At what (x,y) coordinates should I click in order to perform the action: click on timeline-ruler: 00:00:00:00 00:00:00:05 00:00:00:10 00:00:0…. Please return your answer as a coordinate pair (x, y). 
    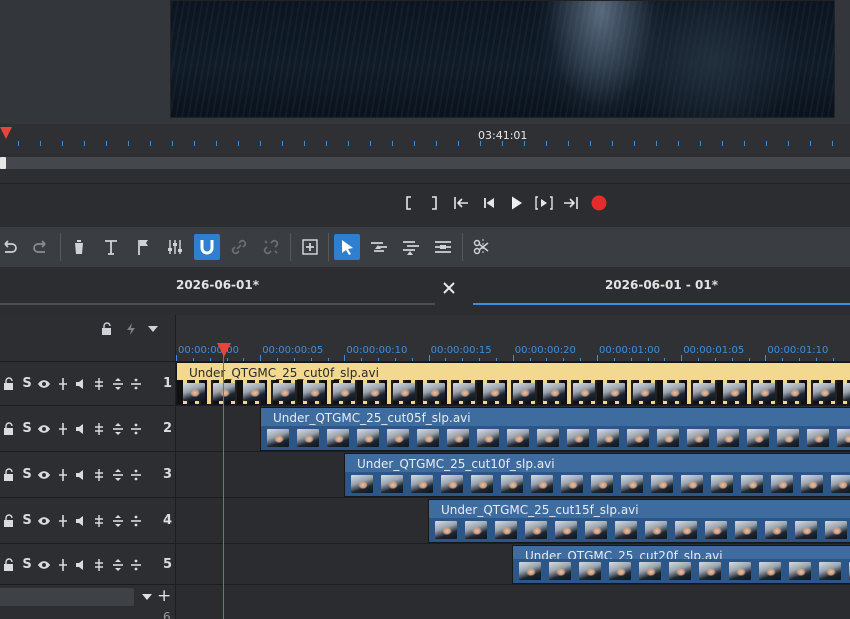
    Looking at the image, I should click on (513, 338).